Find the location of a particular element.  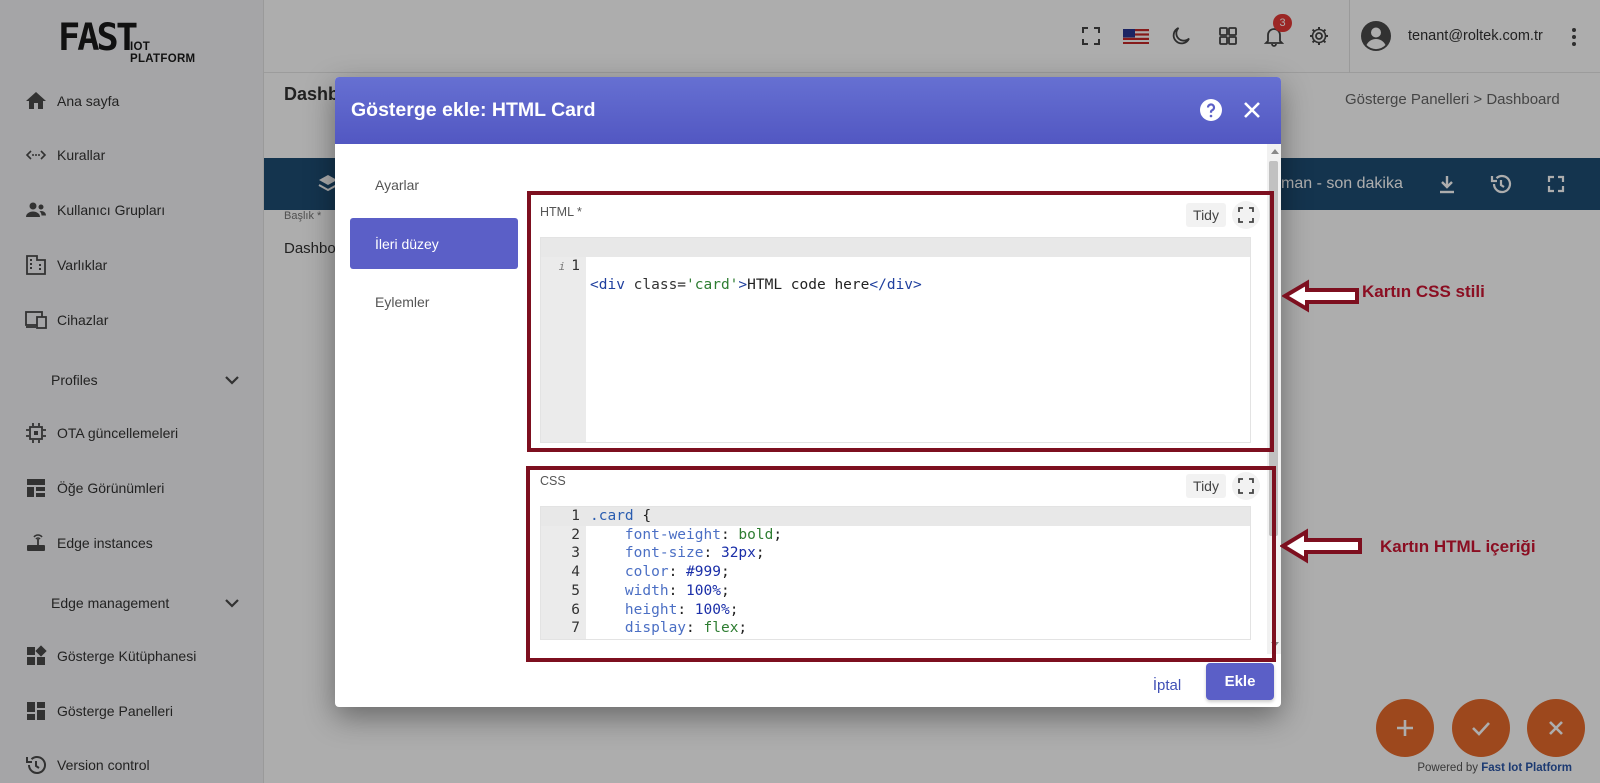

dialog-header: Gösterge ekle: HTML Card is located at coordinates (808, 110).